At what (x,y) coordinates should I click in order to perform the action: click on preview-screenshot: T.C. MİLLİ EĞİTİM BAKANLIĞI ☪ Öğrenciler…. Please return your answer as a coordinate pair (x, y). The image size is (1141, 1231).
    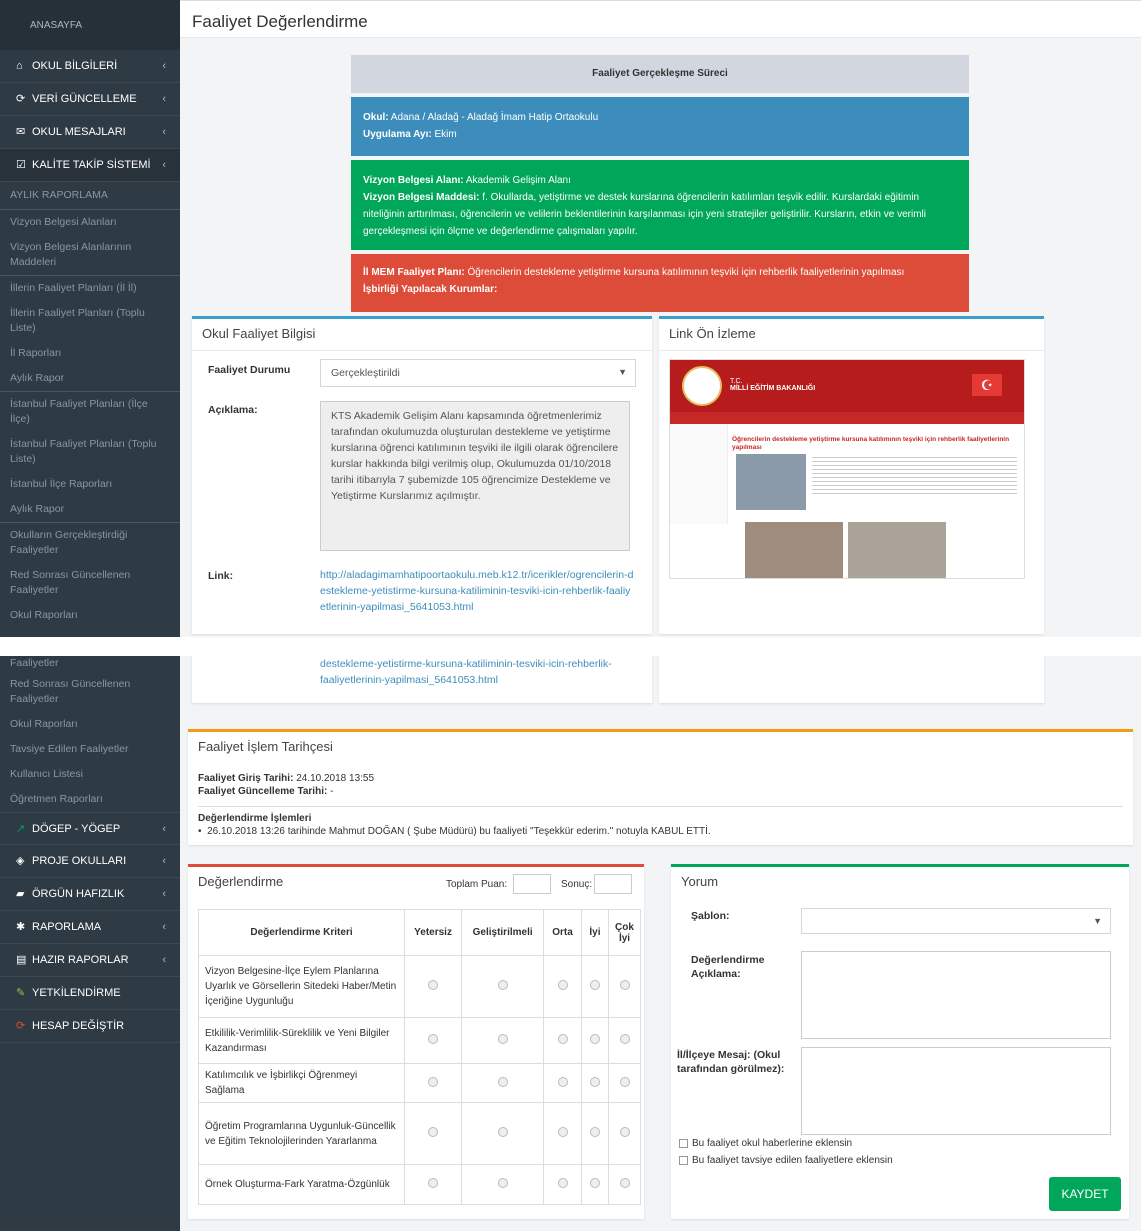
    Looking at the image, I should click on (847, 469).